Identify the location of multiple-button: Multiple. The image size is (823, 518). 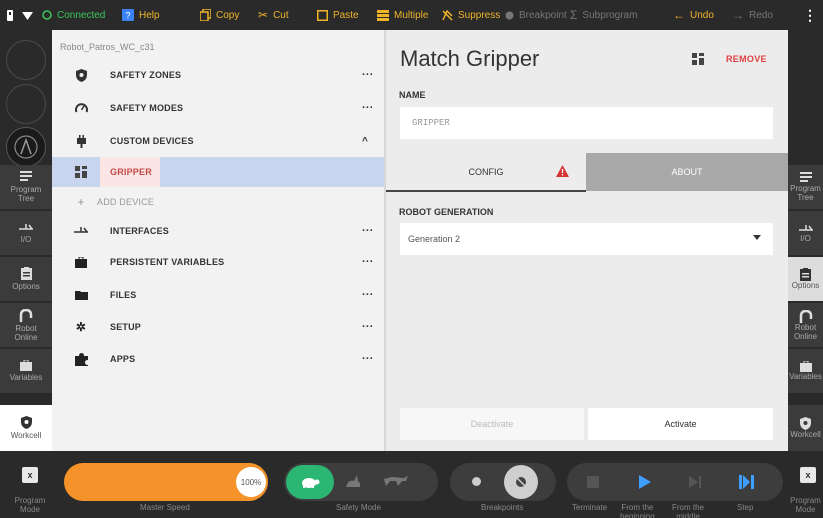
(402, 15).